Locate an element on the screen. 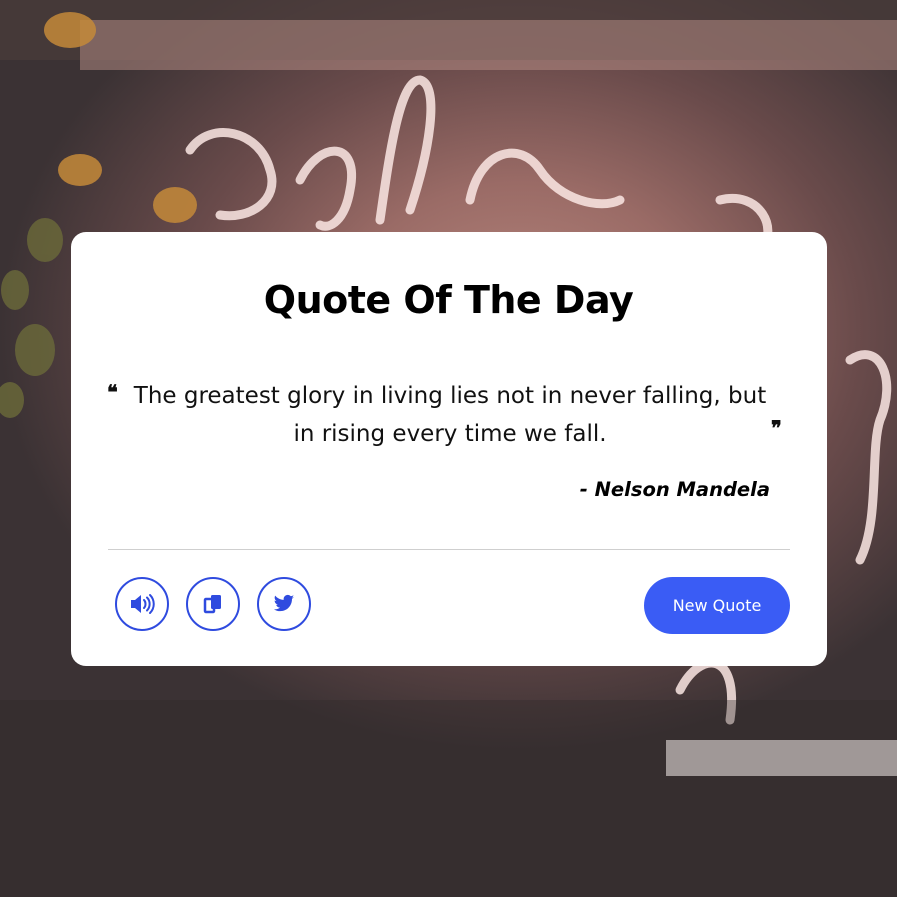  open-quote-icon: ❝ is located at coordinates (112, 392).